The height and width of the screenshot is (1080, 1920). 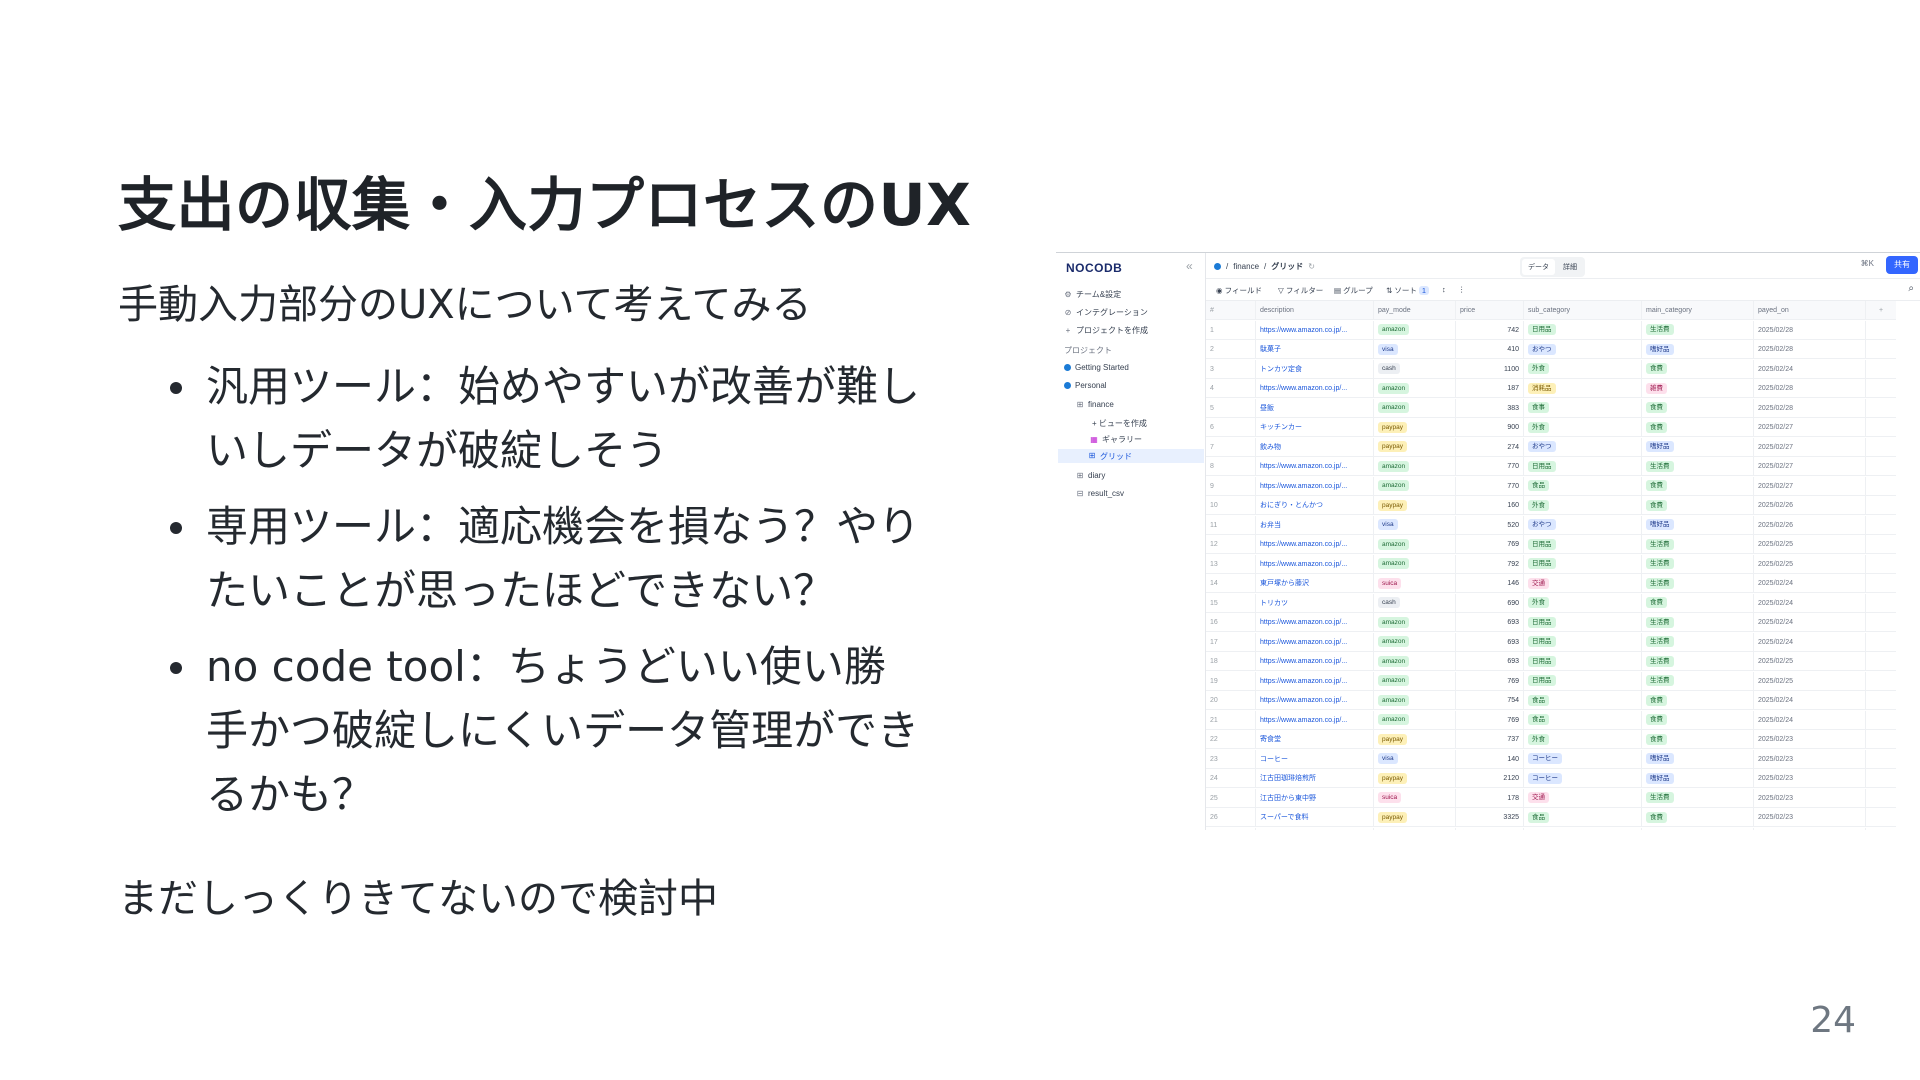 What do you see at coordinates (1698, 388) in the screenshot?
I see `cell-main-category: 雑費` at bounding box center [1698, 388].